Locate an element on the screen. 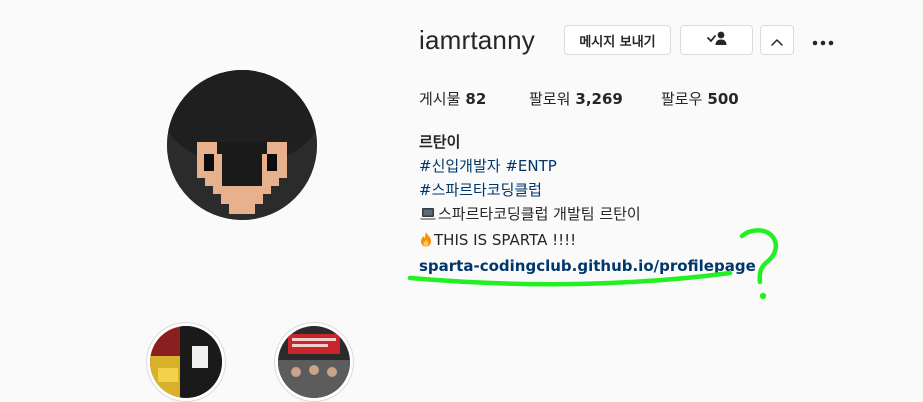  story-highlight-1-image is located at coordinates (186, 362).